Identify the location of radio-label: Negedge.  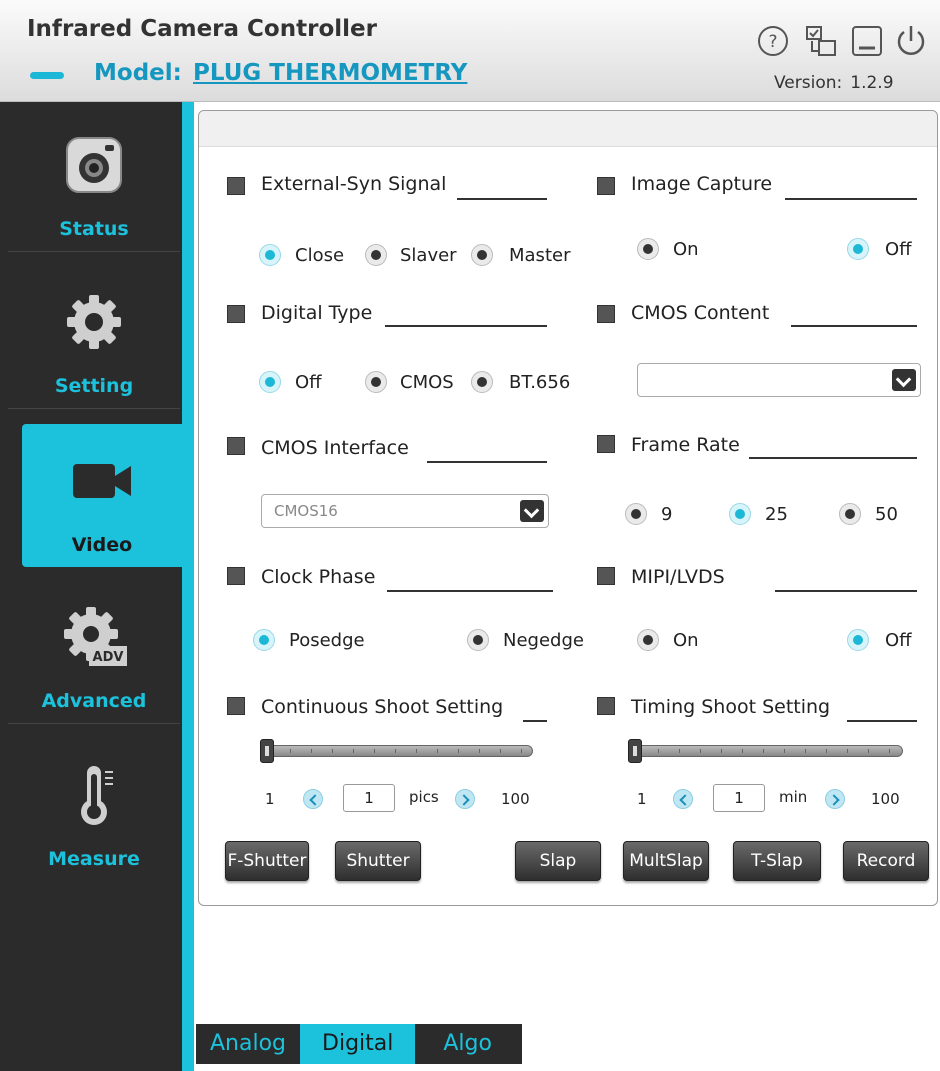
(543, 640).